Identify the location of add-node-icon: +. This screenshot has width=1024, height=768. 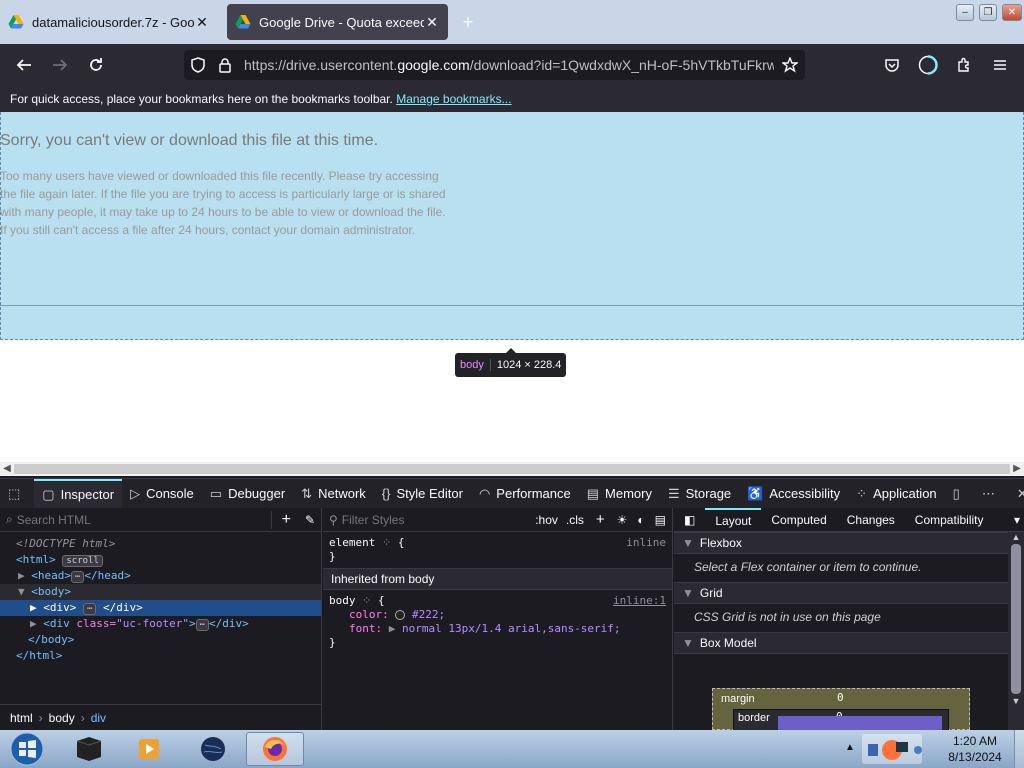
(280, 519).